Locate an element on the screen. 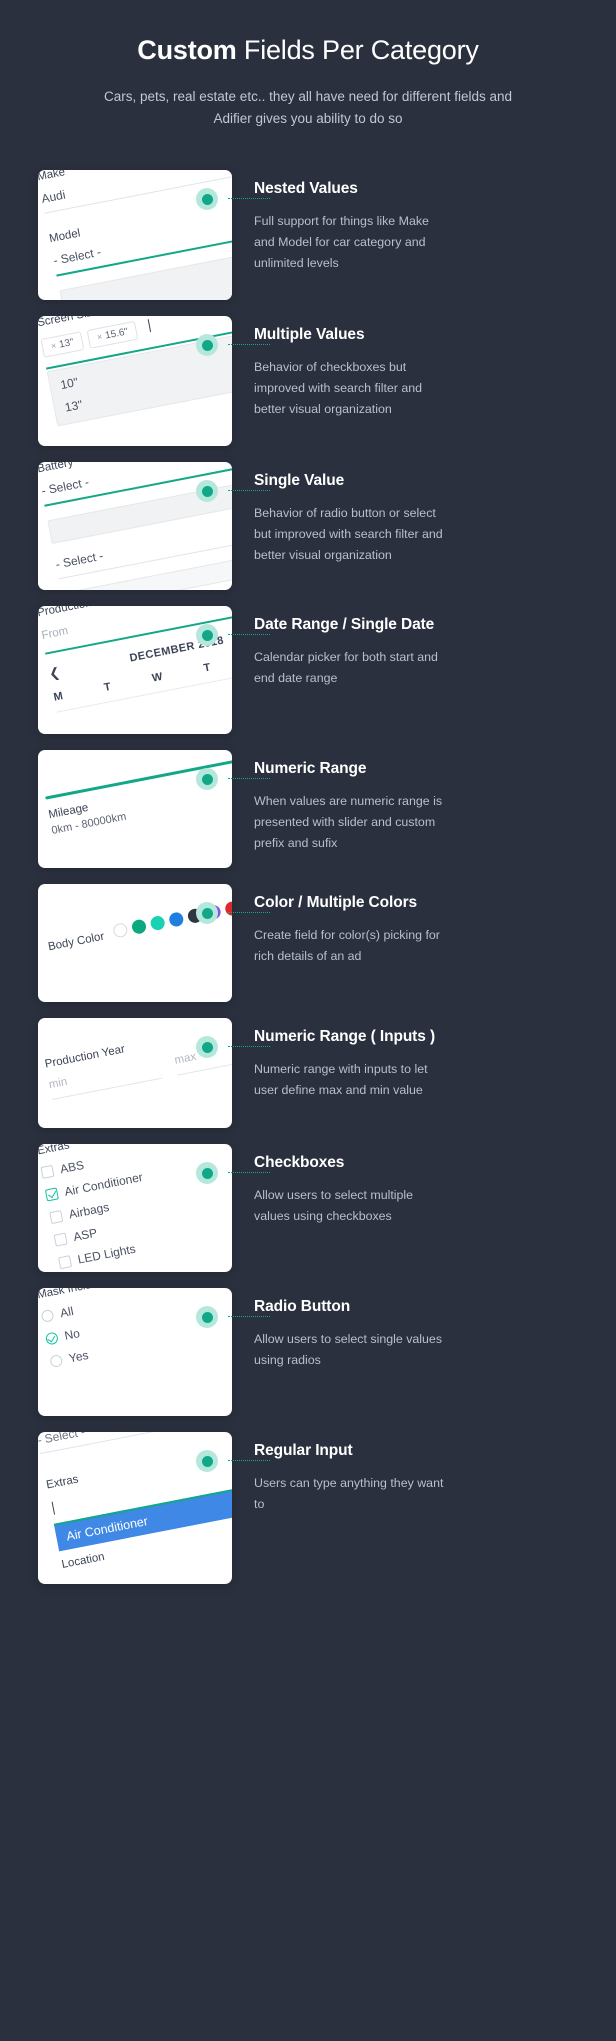  tag-chip: ×13" is located at coordinates (62, 345).